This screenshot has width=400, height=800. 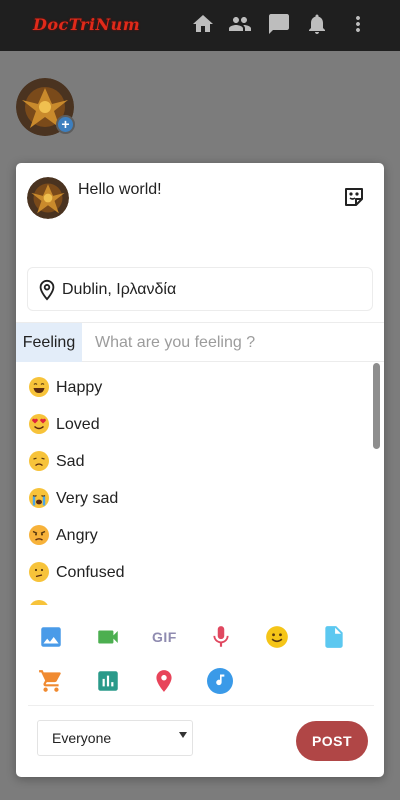 What do you see at coordinates (358, 24) in the screenshot?
I see `more-vert-icon` at bounding box center [358, 24].